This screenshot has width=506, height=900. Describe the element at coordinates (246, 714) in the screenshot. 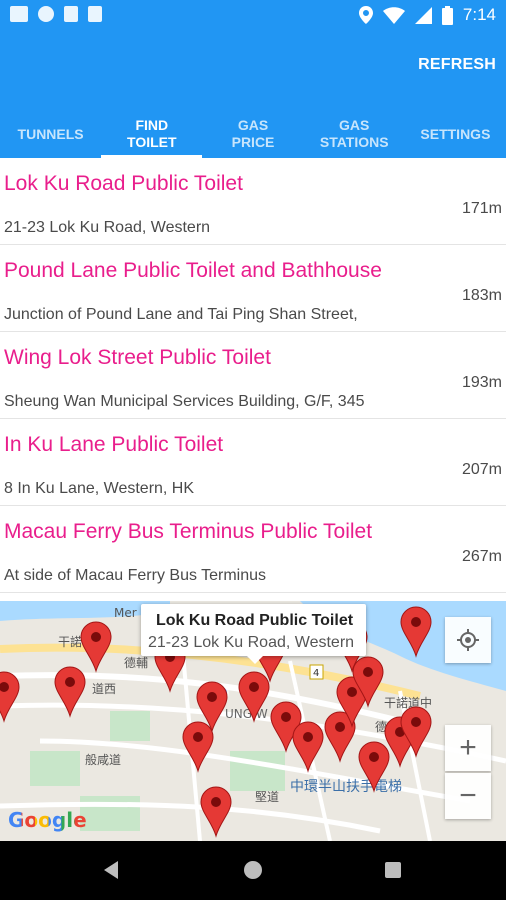

I see `map-label: UNG W` at that location.